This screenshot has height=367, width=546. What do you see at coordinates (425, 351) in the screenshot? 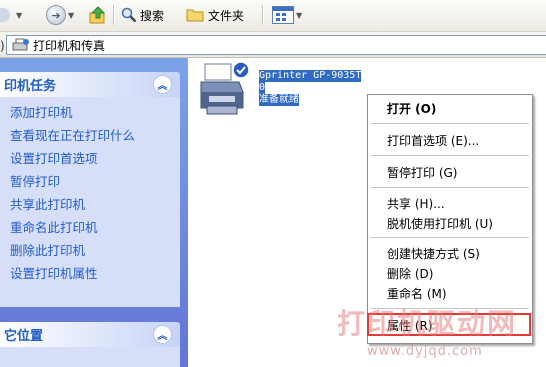
I see `watermark-url: www.dyjqd.com` at bounding box center [425, 351].